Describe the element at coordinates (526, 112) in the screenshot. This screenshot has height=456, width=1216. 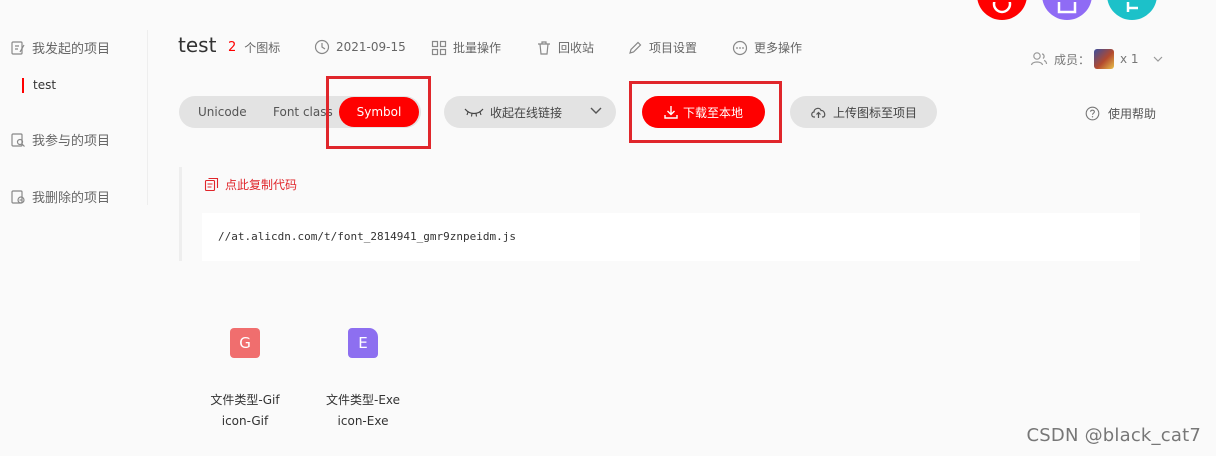
I see `collapse-label: 收起在线链接` at that location.